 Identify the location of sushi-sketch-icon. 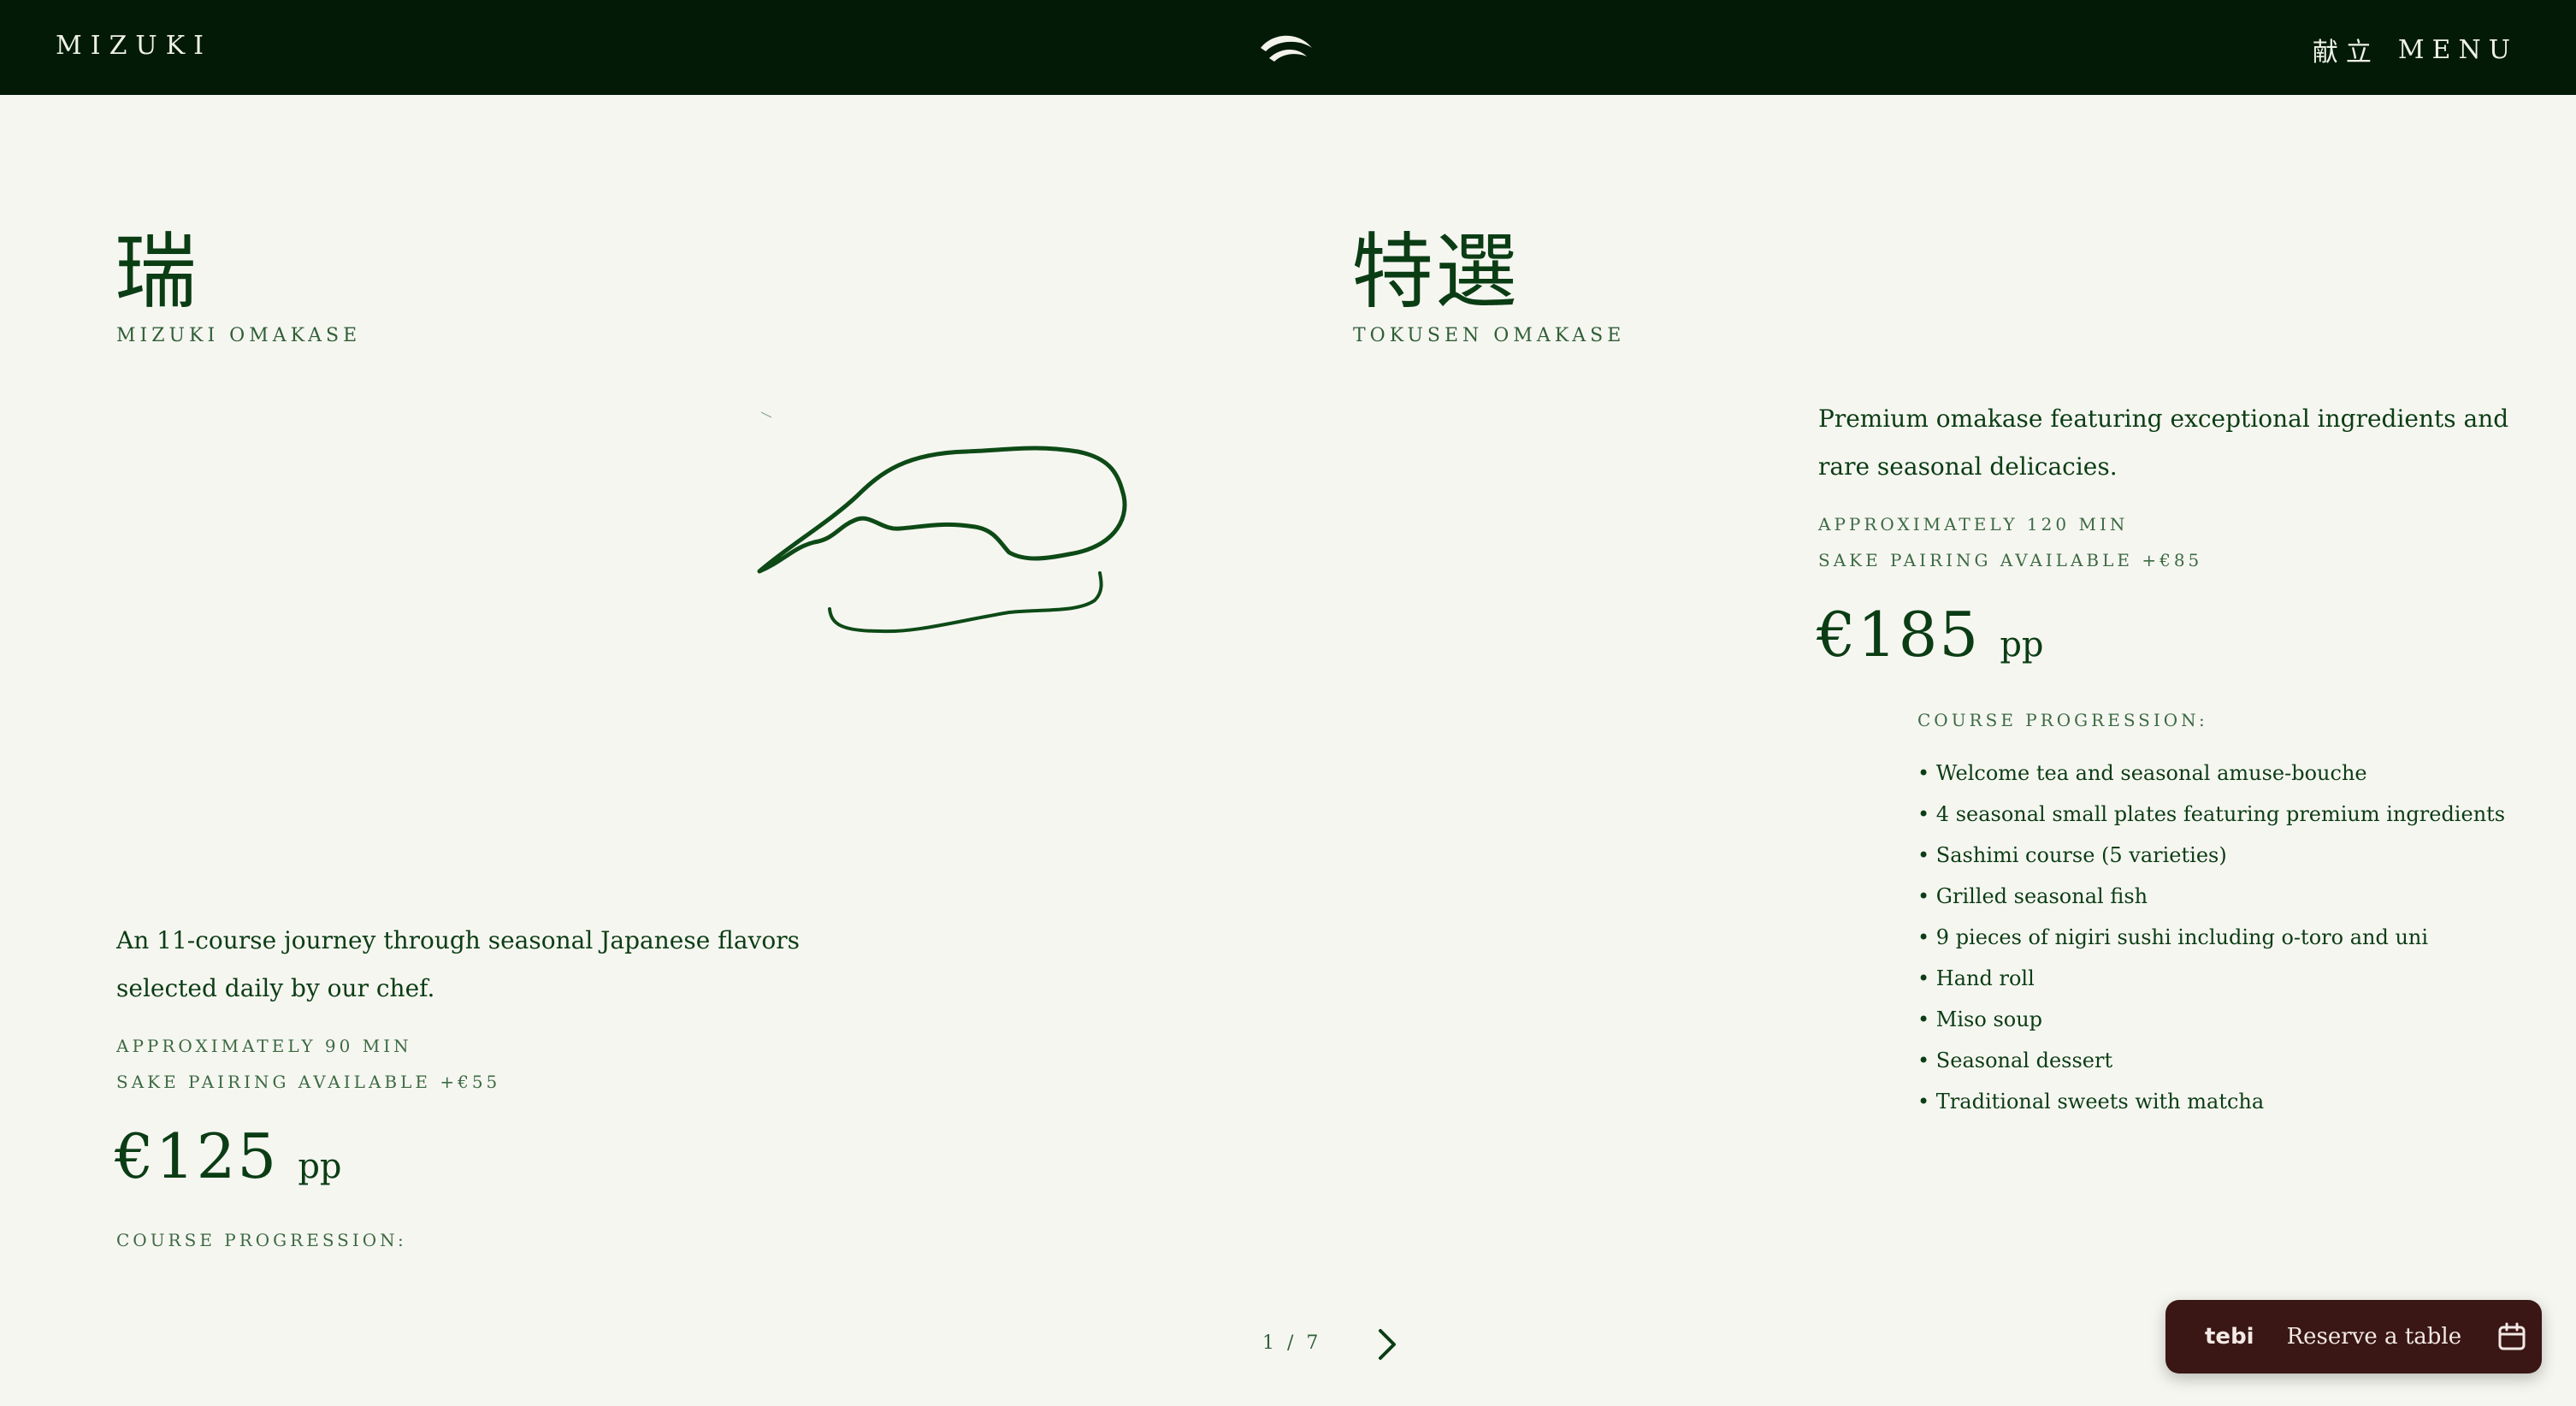
(942, 523).